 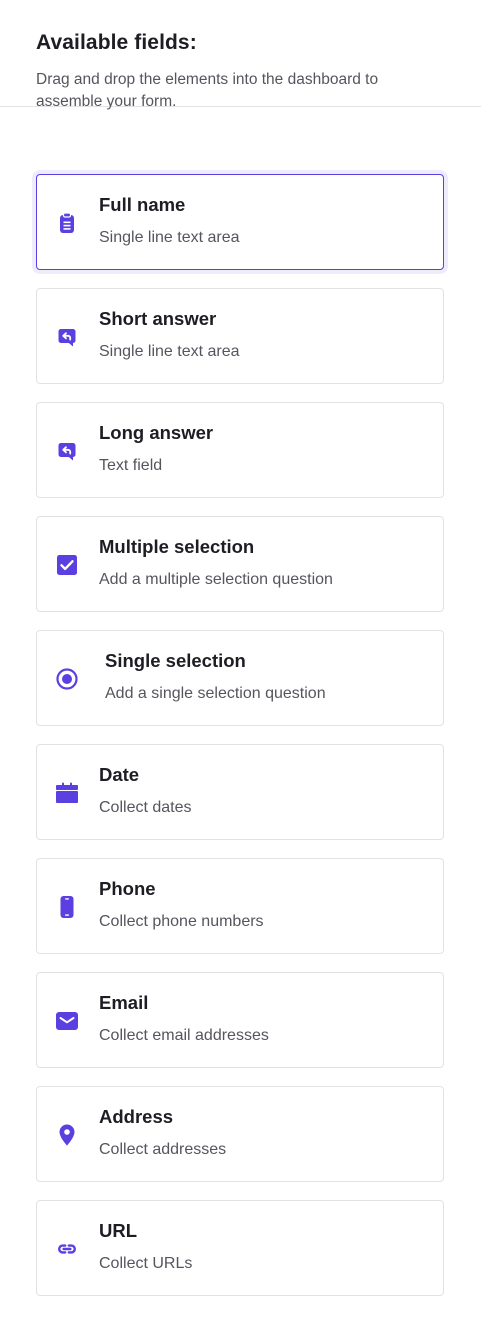 What do you see at coordinates (156, 432) in the screenshot?
I see `field-name: Long answer` at bounding box center [156, 432].